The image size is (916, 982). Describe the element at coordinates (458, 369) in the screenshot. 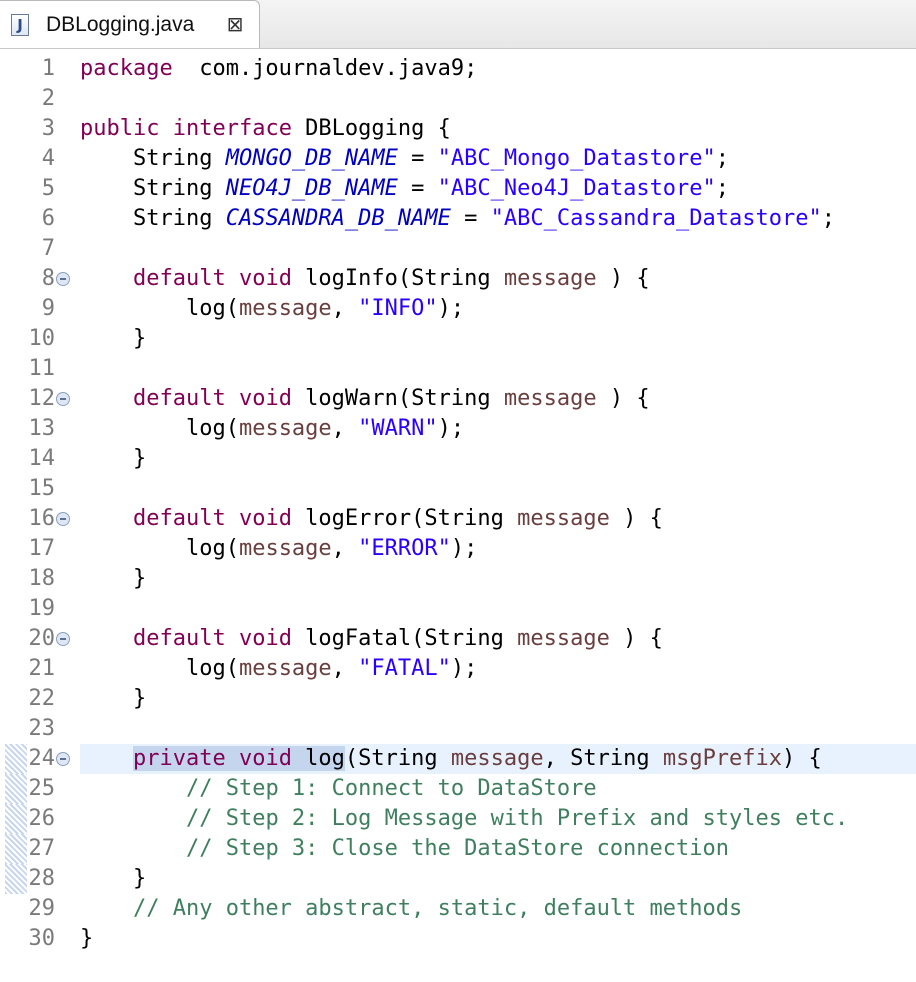

I see `code-line: 11` at that location.